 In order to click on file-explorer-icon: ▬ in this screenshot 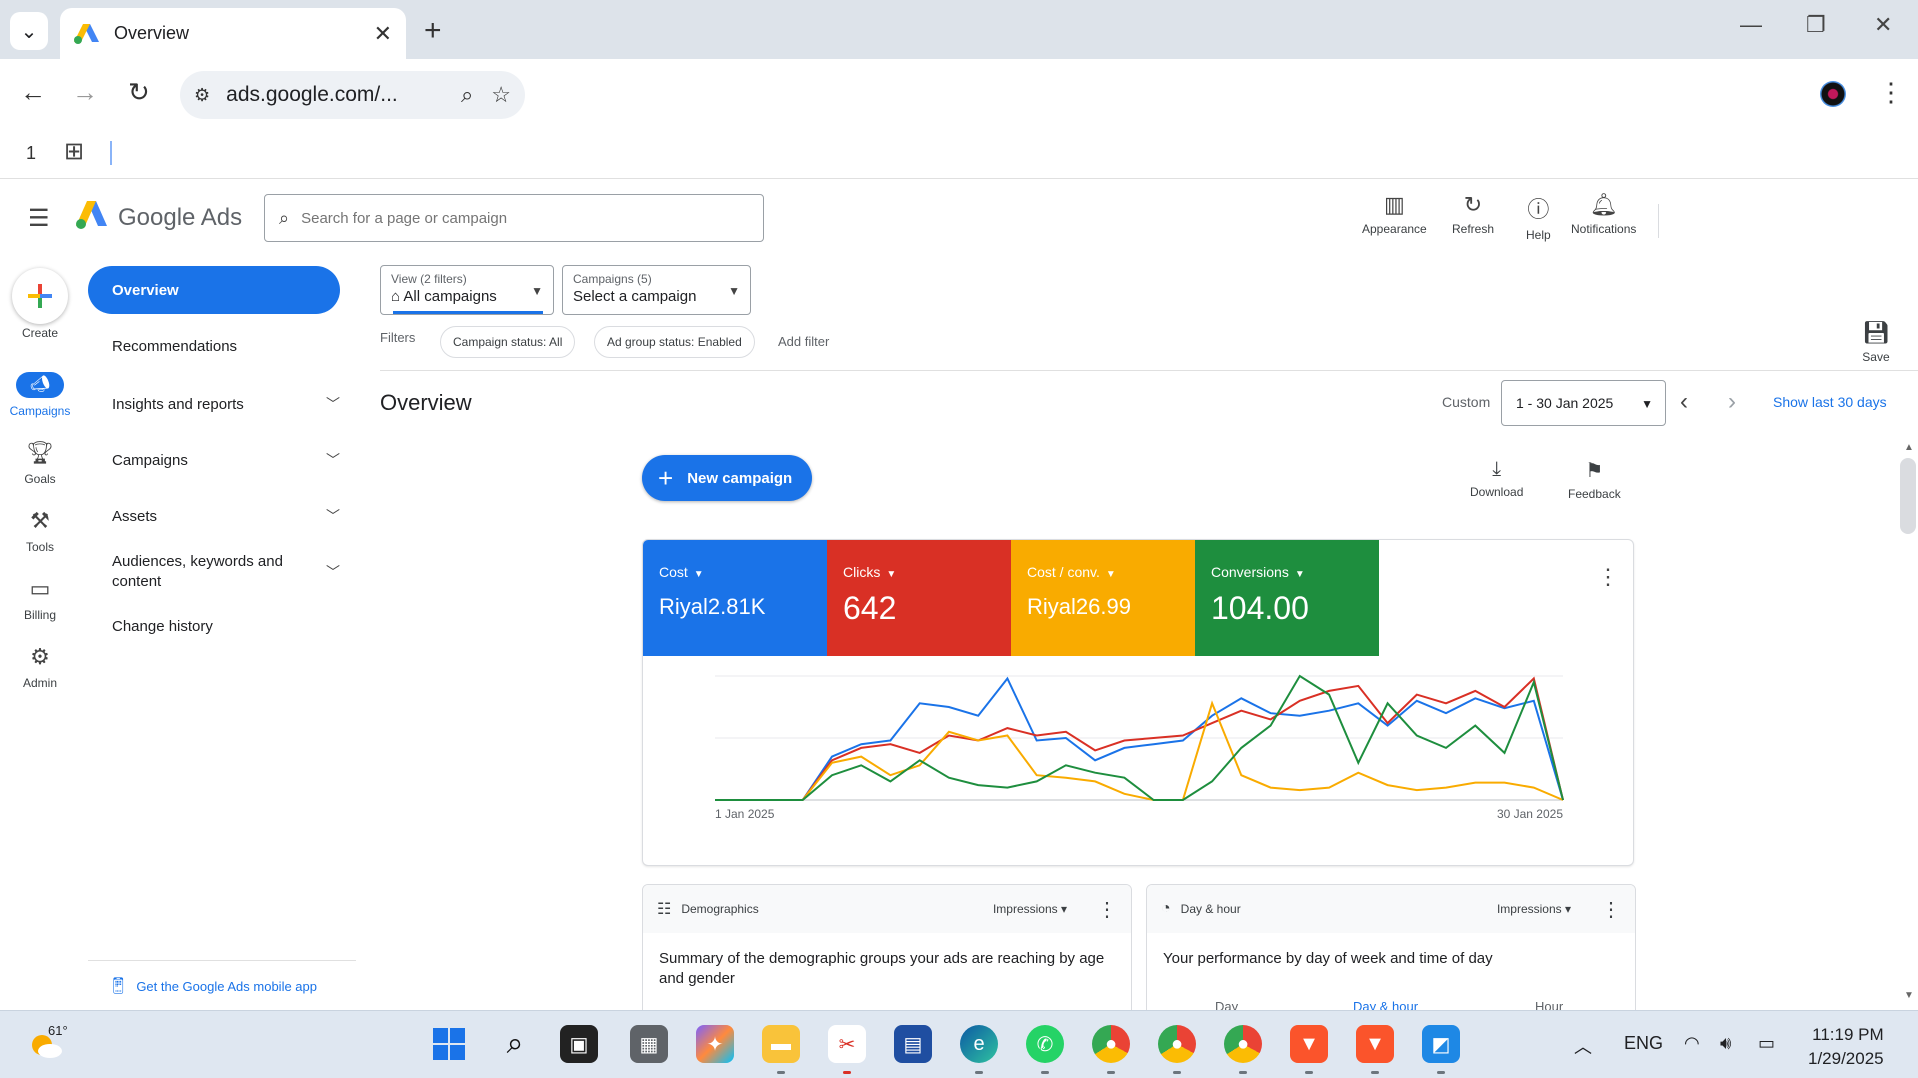, I will do `click(781, 1044)`.